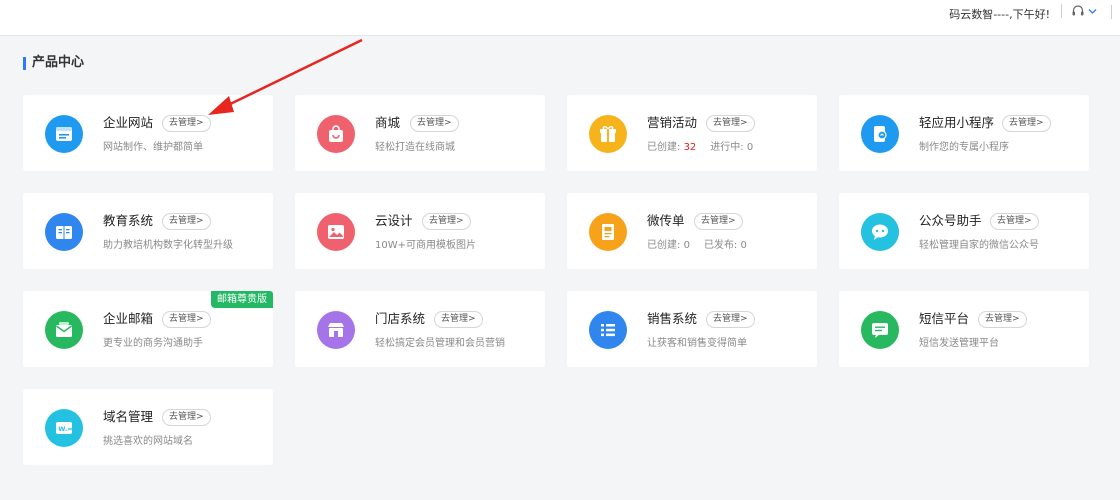 This screenshot has width=1120, height=500. What do you see at coordinates (153, 147) in the screenshot?
I see `card-desc: 网站制作、维护都简单` at bounding box center [153, 147].